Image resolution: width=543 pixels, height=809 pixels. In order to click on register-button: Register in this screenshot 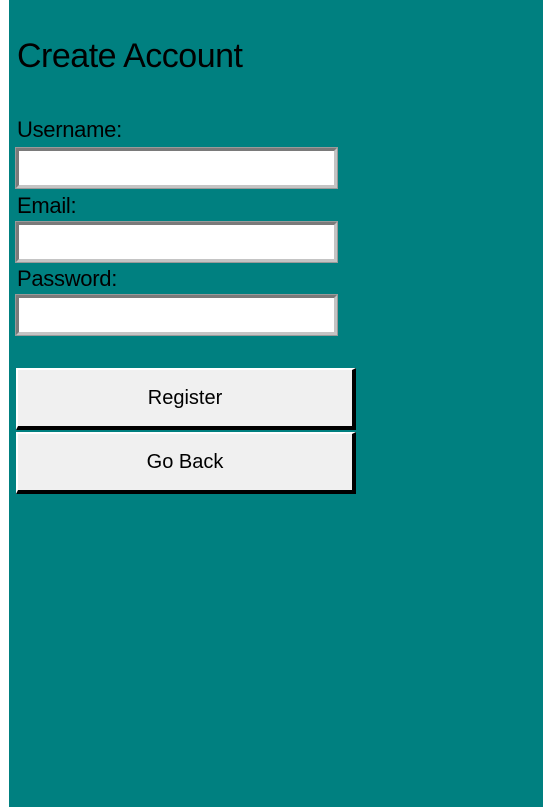, I will do `click(186, 399)`.